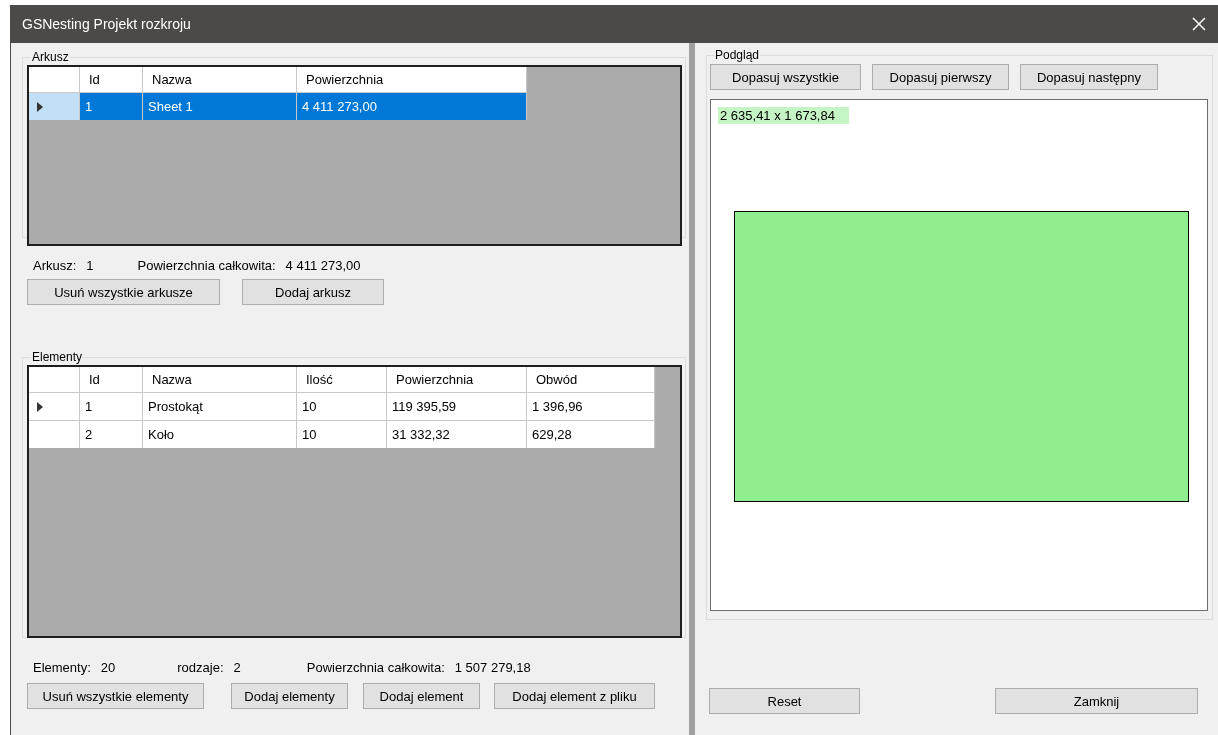  What do you see at coordinates (57, 357) in the screenshot?
I see `group-title: Elementy` at bounding box center [57, 357].